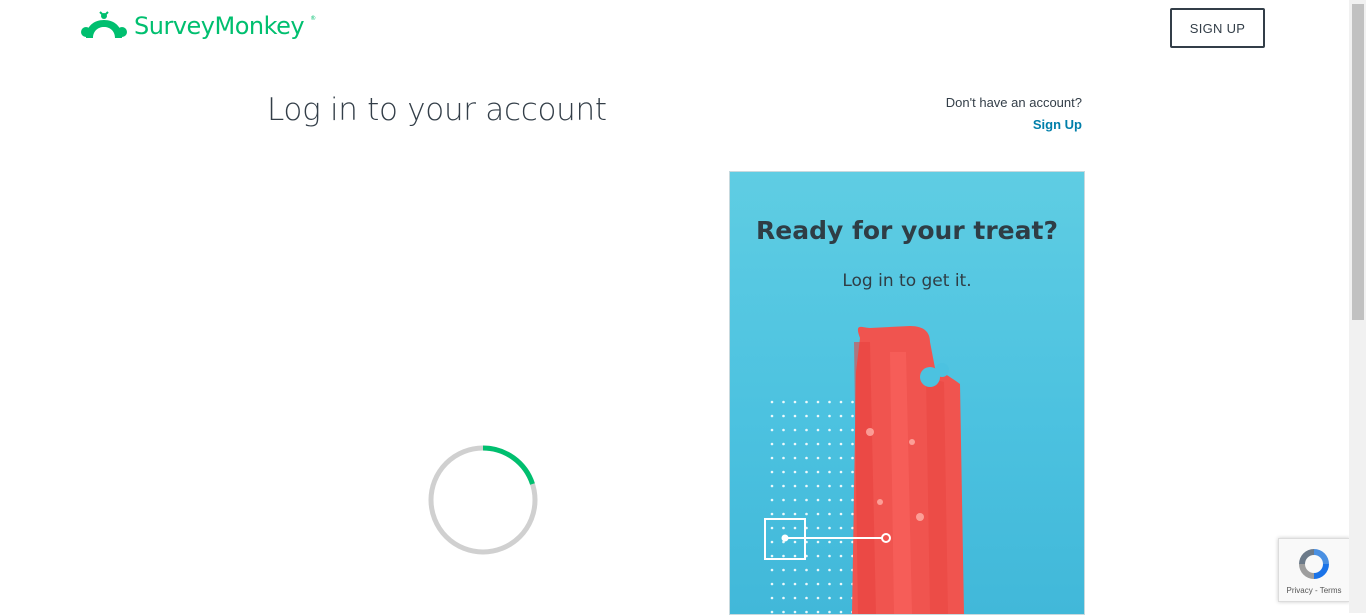 The width and height of the screenshot is (1366, 615). Describe the element at coordinates (1331, 590) in the screenshot. I see `terms-link: Terms` at that location.